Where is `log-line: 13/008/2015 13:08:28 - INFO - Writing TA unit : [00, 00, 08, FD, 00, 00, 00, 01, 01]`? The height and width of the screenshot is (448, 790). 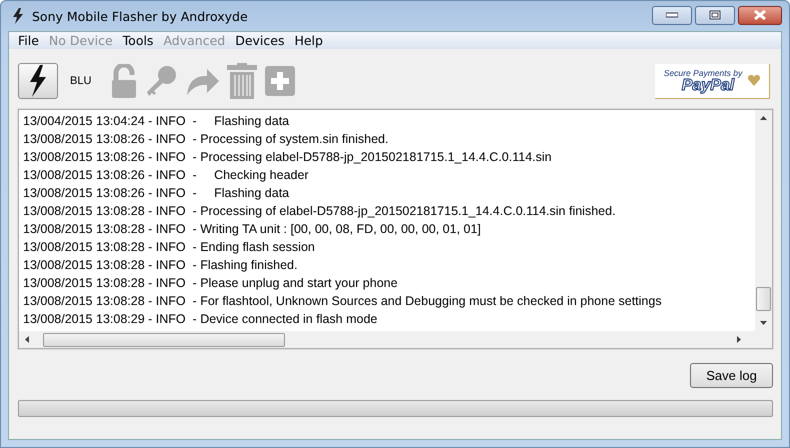 log-line: 13/008/2015 13:08:28 - INFO - Writing TA unit : [00, 00, 08, FD, 00, 00, 00, 01, 01] is located at coordinates (252, 229).